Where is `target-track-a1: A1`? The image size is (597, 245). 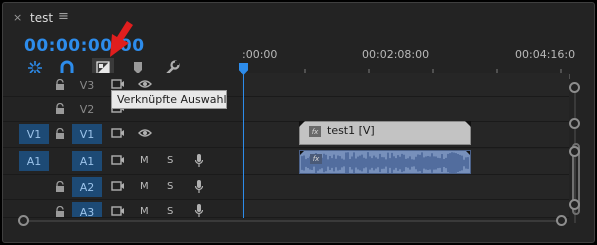
target-track-a1: A1 is located at coordinates (34, 161).